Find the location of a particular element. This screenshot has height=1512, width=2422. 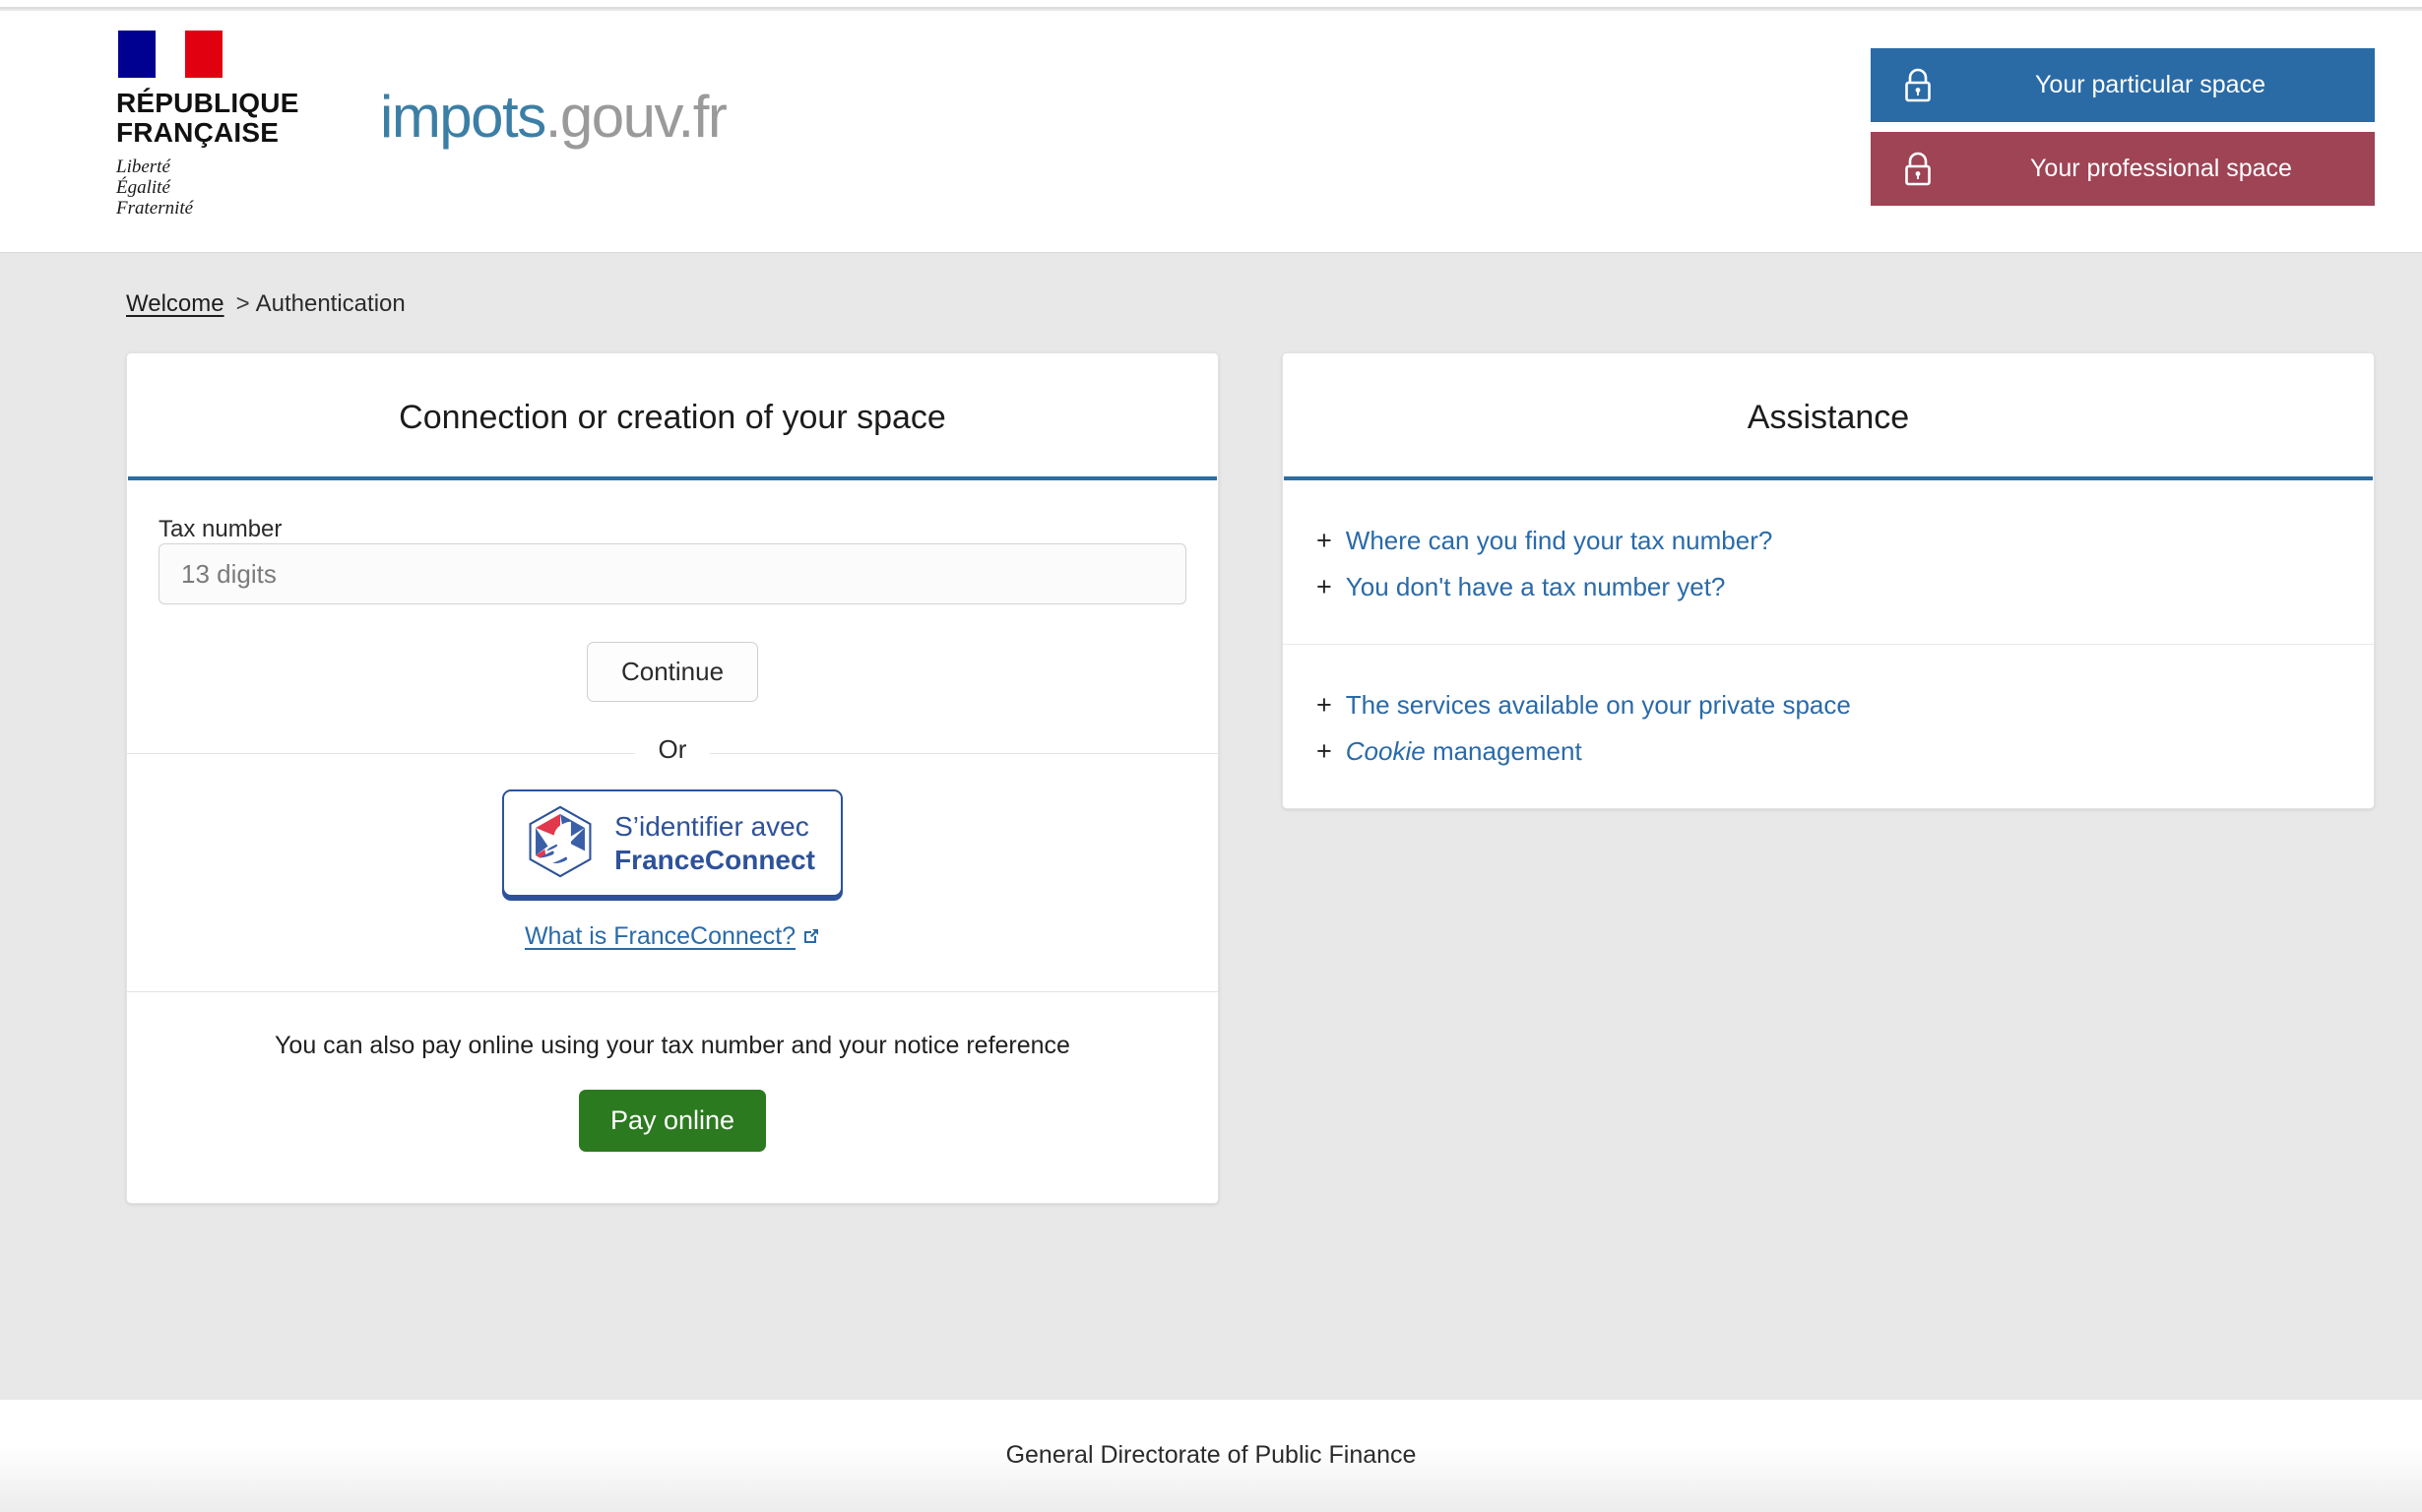

franceconnect-button-text: S’identifier avec FranceConnect is located at coordinates (714, 843).